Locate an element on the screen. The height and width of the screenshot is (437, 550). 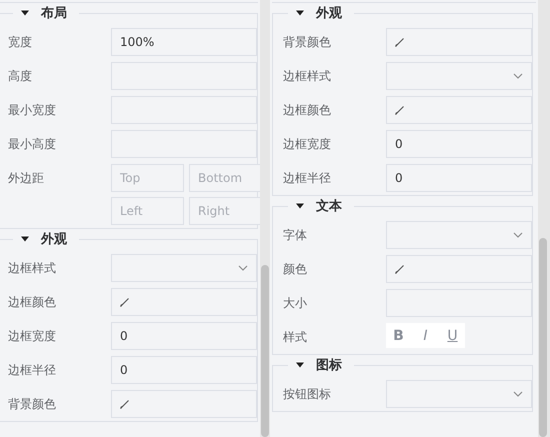
input-field: 100% is located at coordinates (184, 42).